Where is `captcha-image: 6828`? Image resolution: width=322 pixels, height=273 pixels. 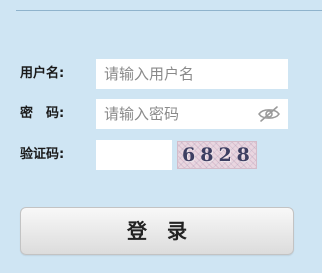 captcha-image: 6828 is located at coordinates (217, 155).